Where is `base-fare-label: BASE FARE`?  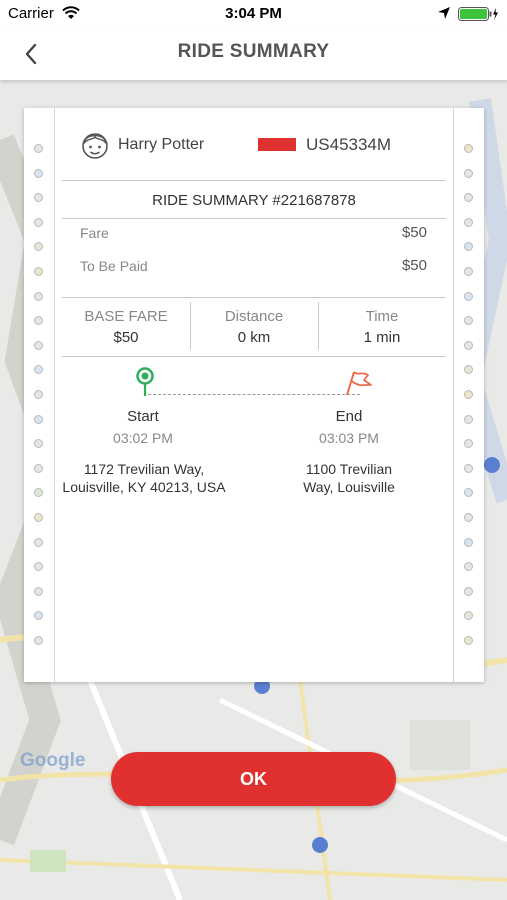 base-fare-label: BASE FARE is located at coordinates (126, 316).